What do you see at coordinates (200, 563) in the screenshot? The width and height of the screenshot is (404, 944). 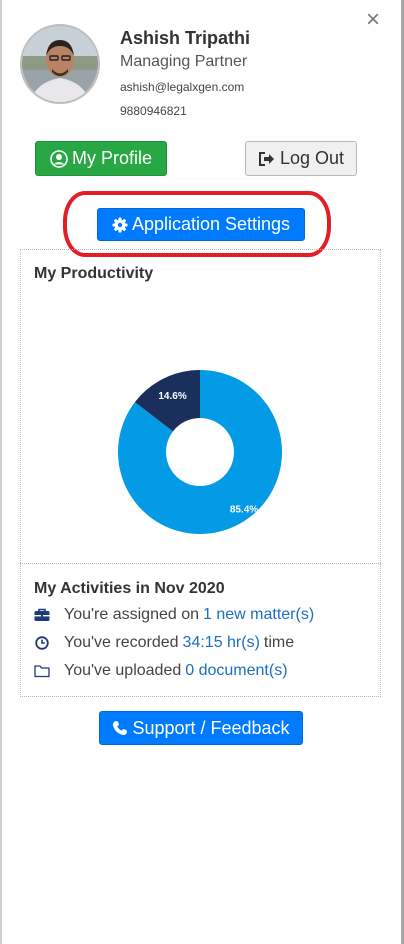 I see `panel-divider` at bounding box center [200, 563].